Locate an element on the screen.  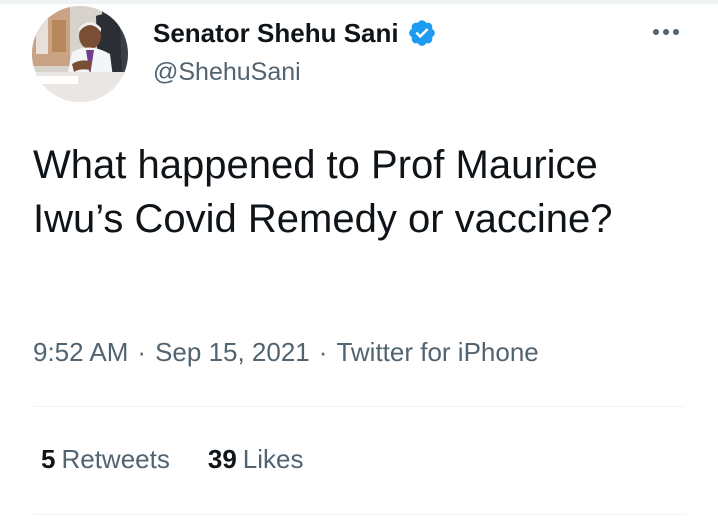
retweets-count: 5 is located at coordinates (48, 459).